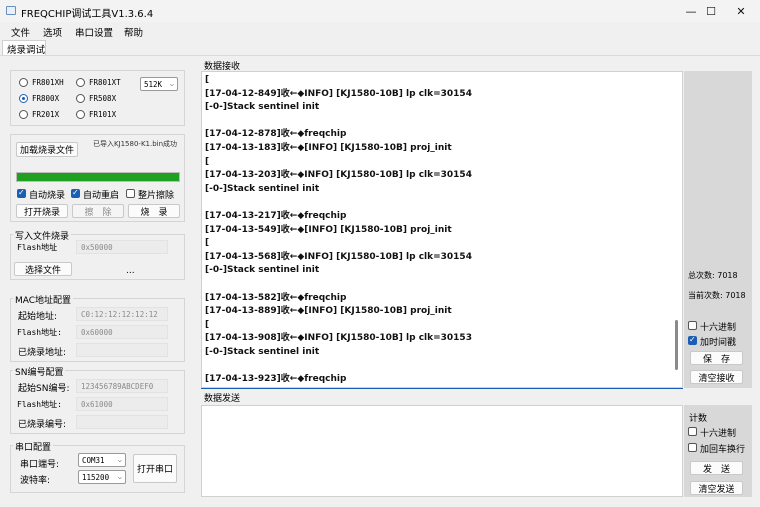 This screenshot has height=507, width=760. I want to click on baud-value: 115200, so click(96, 477).